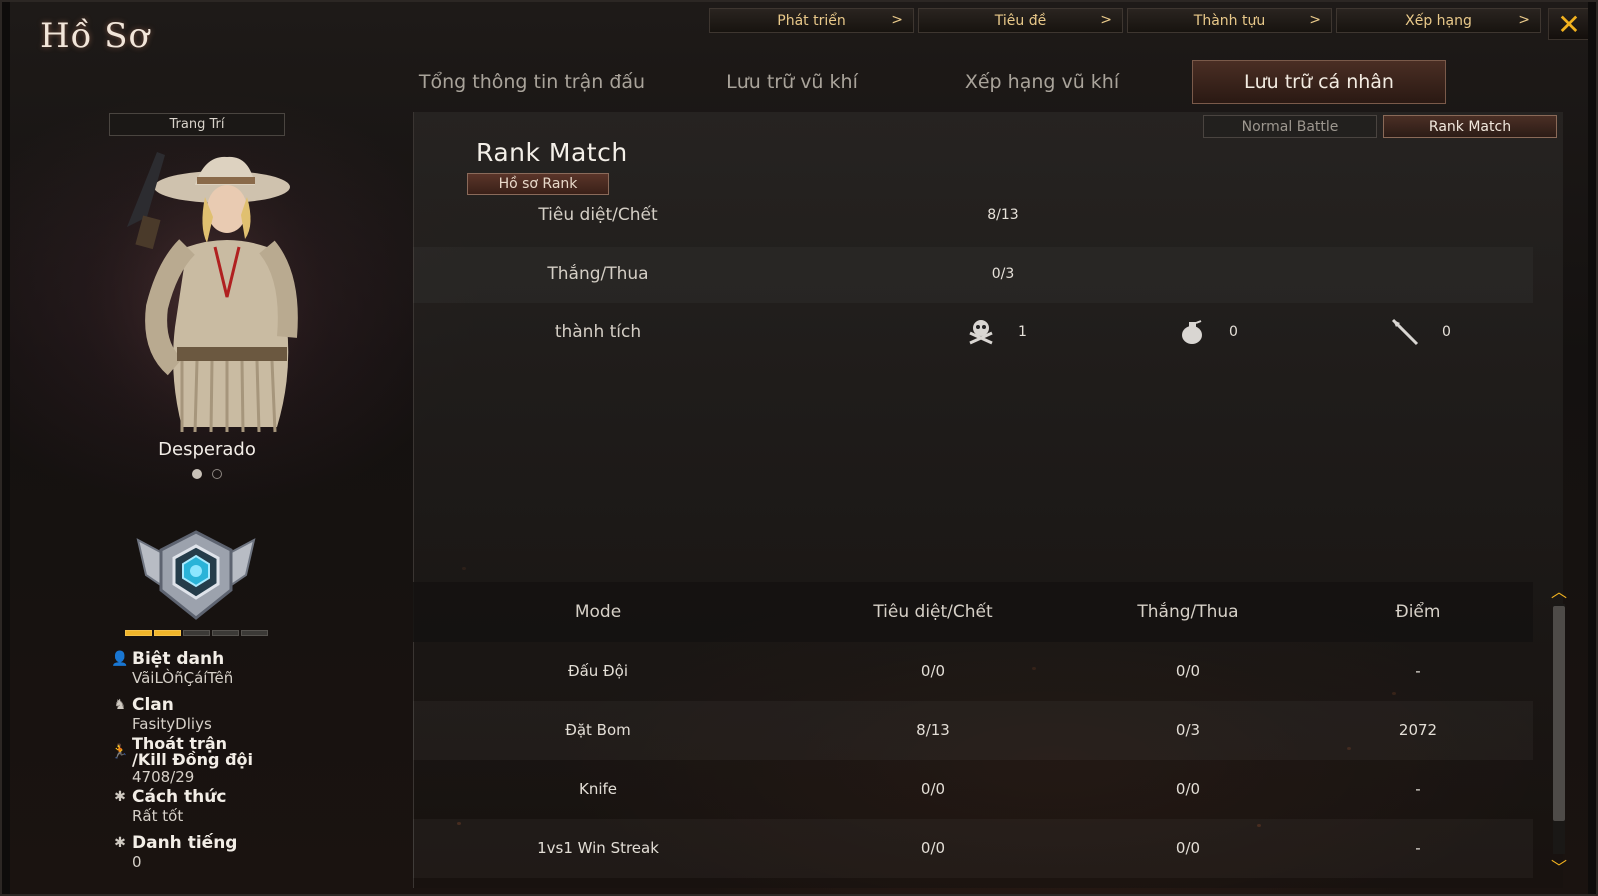 The image size is (1598, 896). I want to click on table-scrollbar: ︿ ﹀, so click(1558, 729).